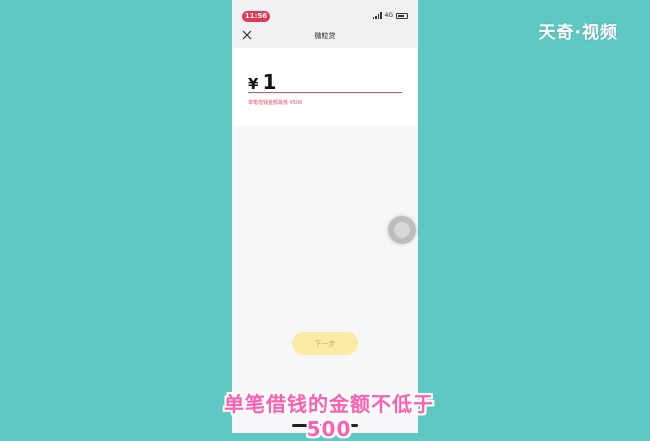 The image size is (650, 441). I want to click on amount-hint: 单笔借钱金额最低 ¥500, so click(275, 103).